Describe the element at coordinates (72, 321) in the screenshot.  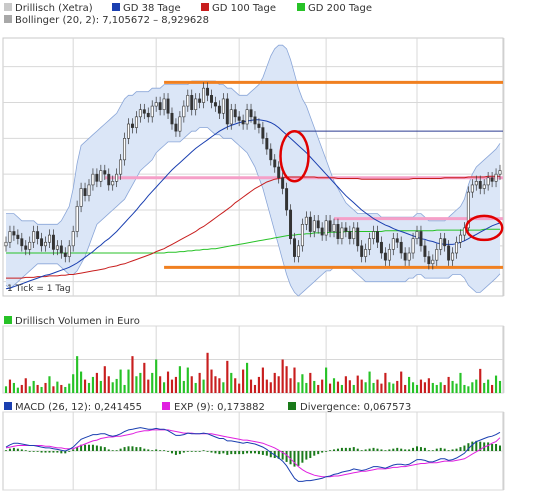
I see `volume-legend: Drillisch Volumen in Euro` at that location.